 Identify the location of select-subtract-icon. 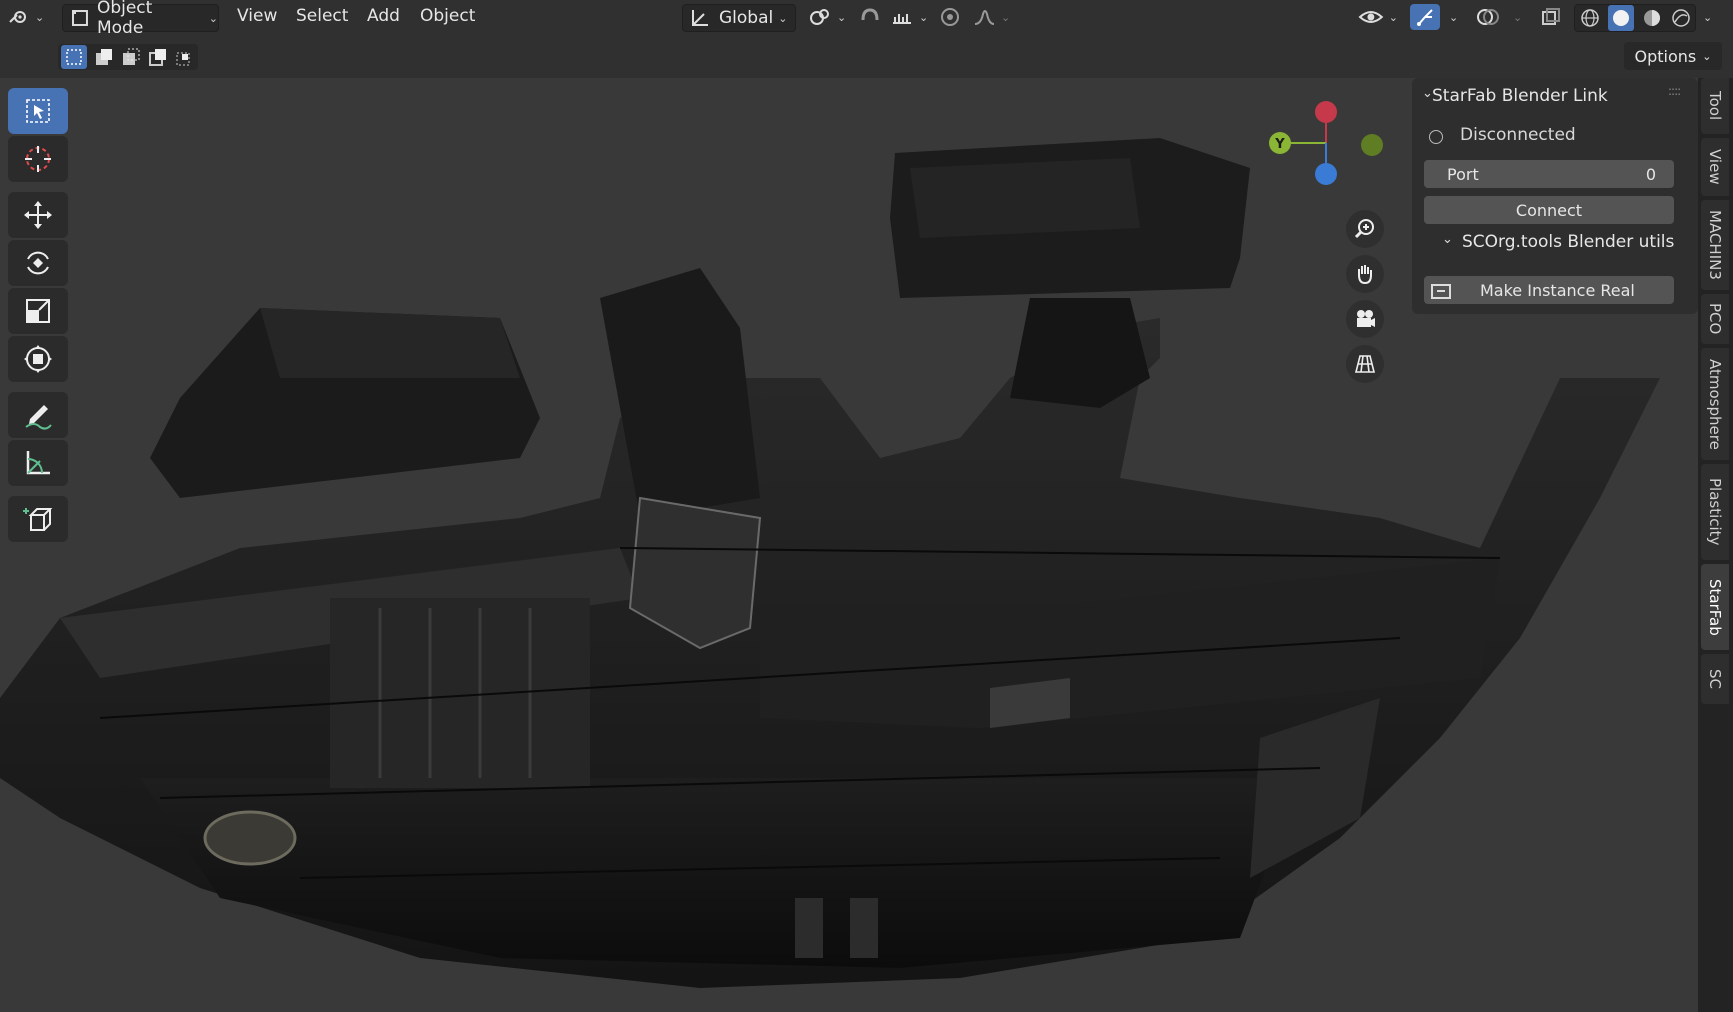
(131, 57).